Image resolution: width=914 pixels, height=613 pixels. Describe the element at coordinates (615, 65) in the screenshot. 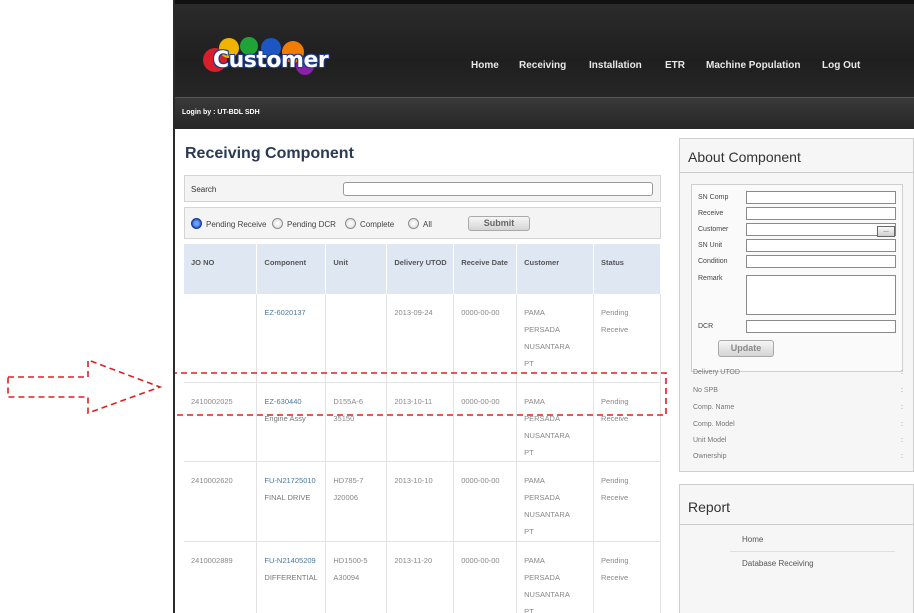

I see `nav-installation: Installation` at that location.